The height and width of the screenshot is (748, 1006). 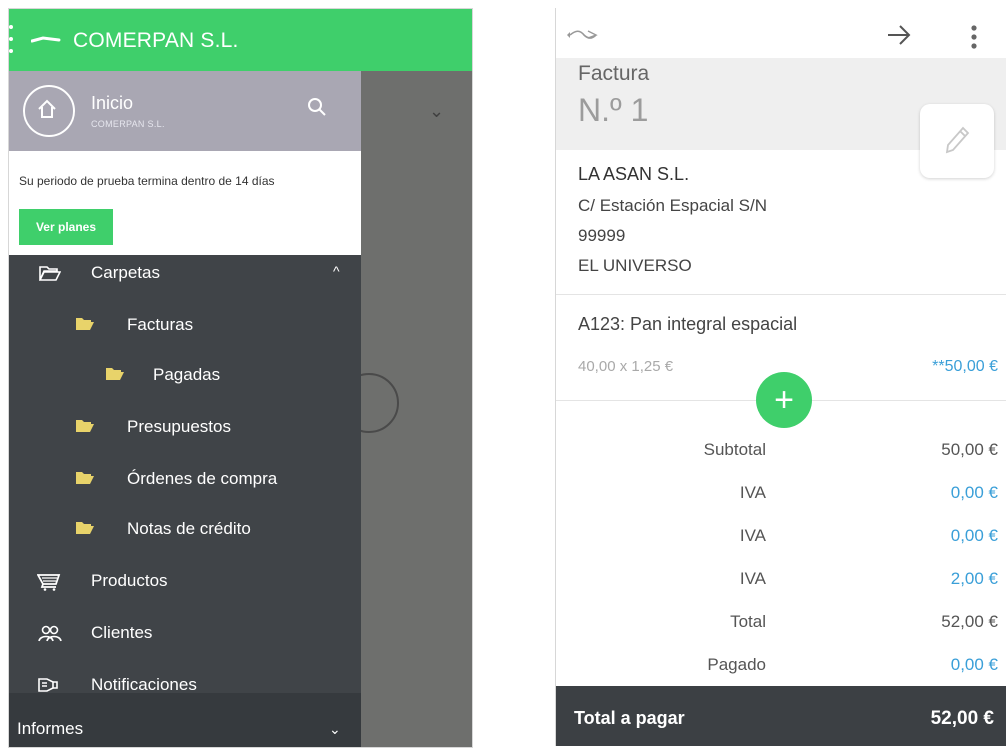 I want to click on client-postal-code: 99999, so click(x=602, y=235).